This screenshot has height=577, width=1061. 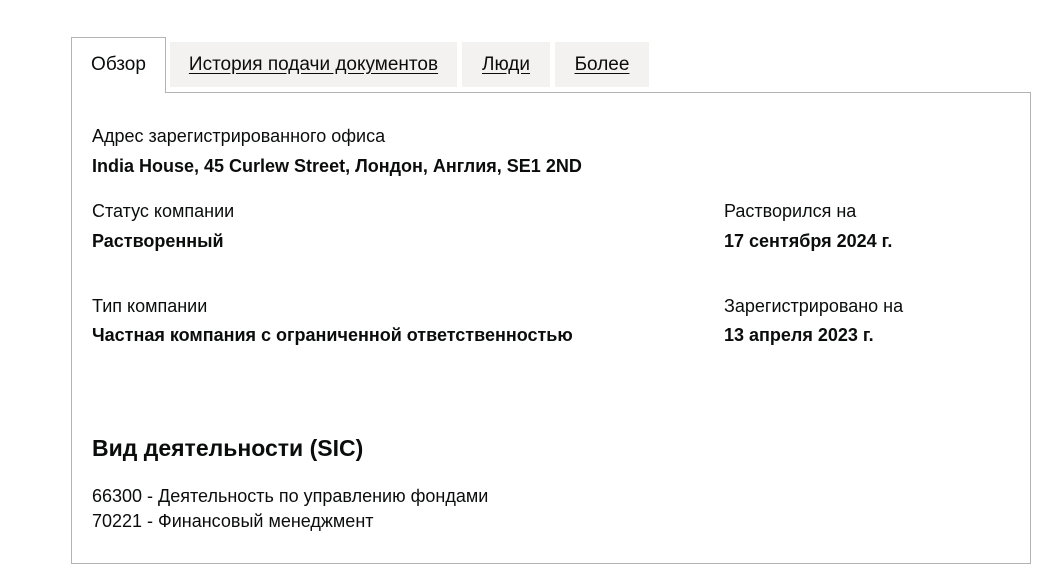 I want to click on incorporated-on-label: Зарегистрировано на, so click(x=814, y=306).